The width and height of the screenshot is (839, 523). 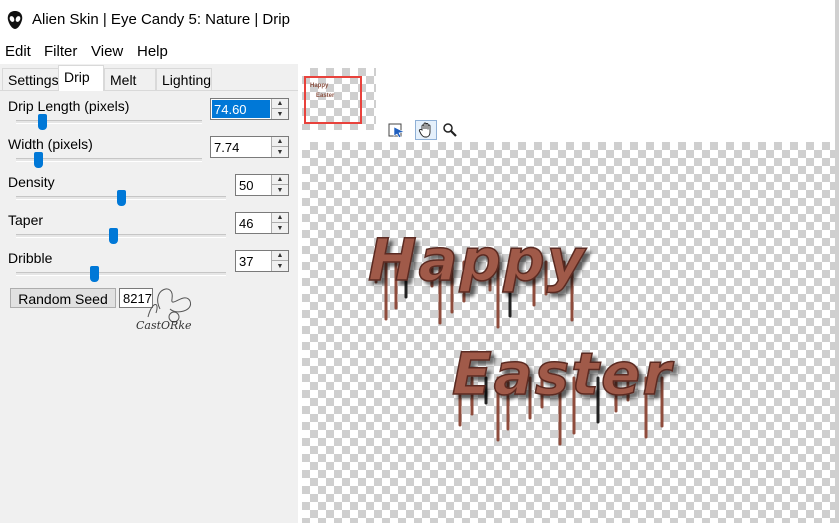 What do you see at coordinates (164, 310) in the screenshot?
I see `castorke-signature-watermark: CastORke` at bounding box center [164, 310].